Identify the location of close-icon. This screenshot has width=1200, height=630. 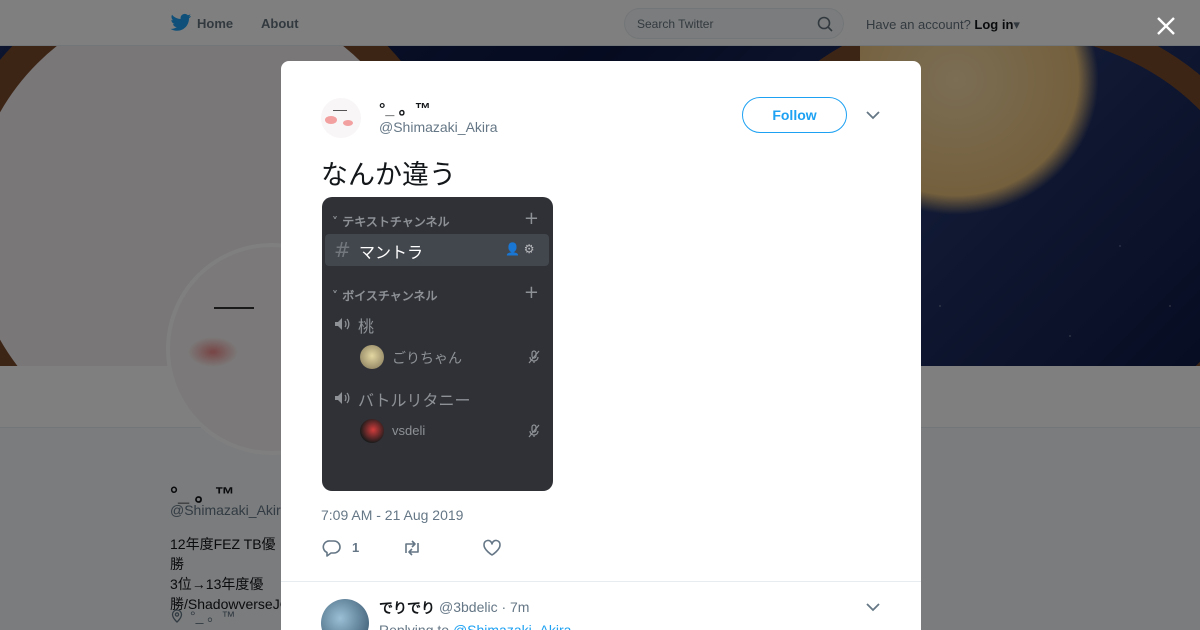
(1166, 26).